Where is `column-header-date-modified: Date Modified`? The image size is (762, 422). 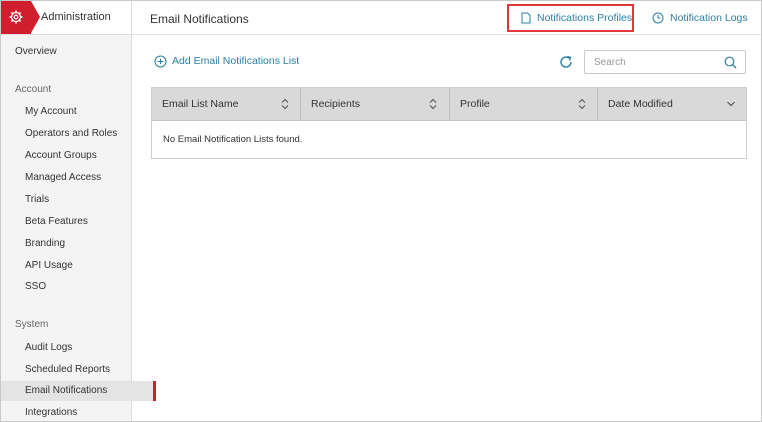 column-header-date-modified: Date Modified is located at coordinates (672, 104).